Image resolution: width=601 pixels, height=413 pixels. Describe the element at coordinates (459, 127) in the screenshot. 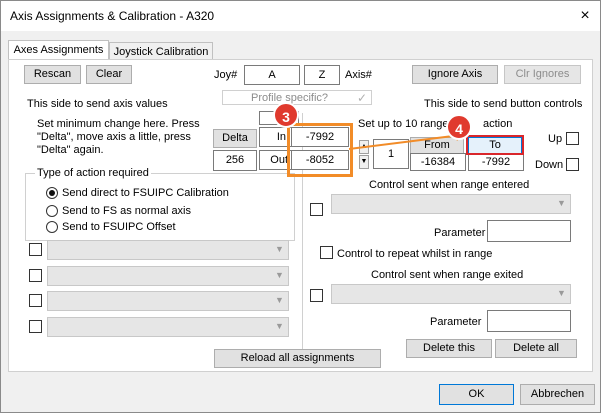

I see `annotation-badge-4: 4` at that location.